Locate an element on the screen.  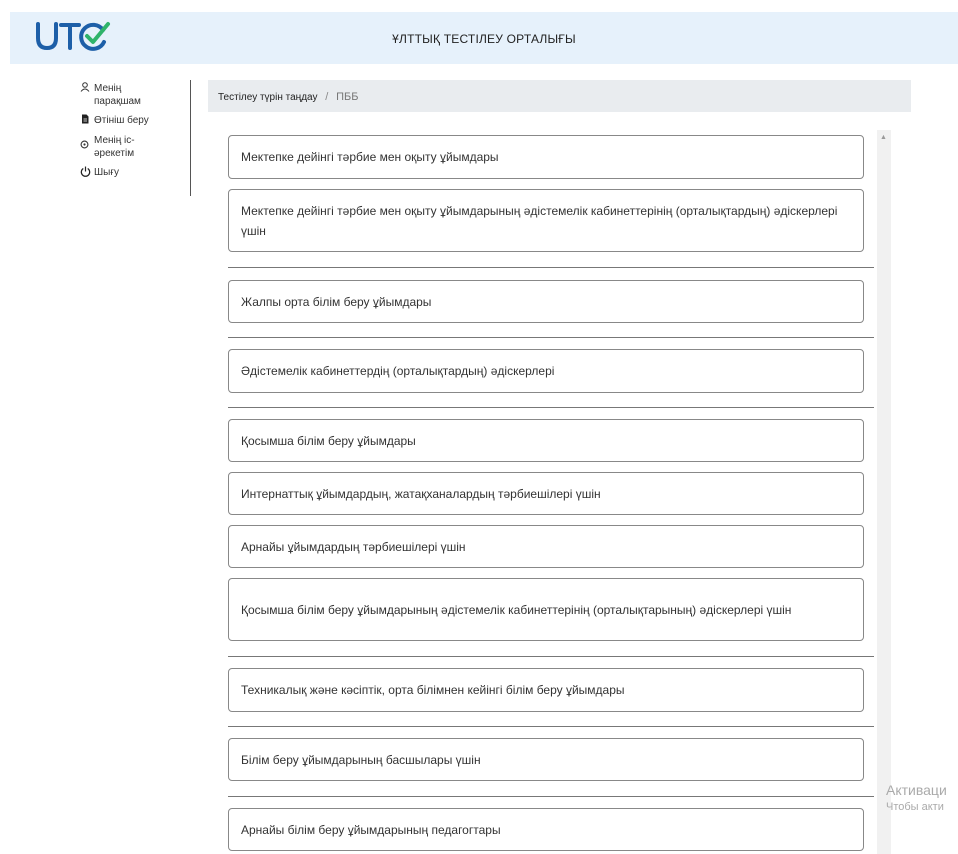
app-header: ҰЛТТЫҚ ТЕСТІЛЕУ ОРТАЛЫҒЫ is located at coordinates (484, 38).